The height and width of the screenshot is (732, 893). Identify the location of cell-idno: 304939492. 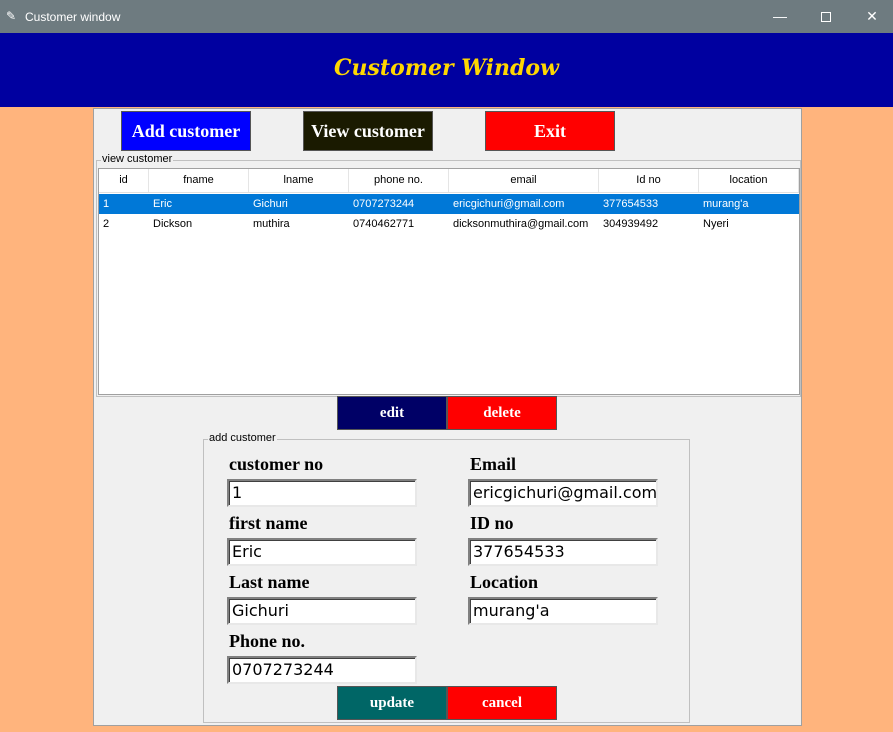
(631, 224).